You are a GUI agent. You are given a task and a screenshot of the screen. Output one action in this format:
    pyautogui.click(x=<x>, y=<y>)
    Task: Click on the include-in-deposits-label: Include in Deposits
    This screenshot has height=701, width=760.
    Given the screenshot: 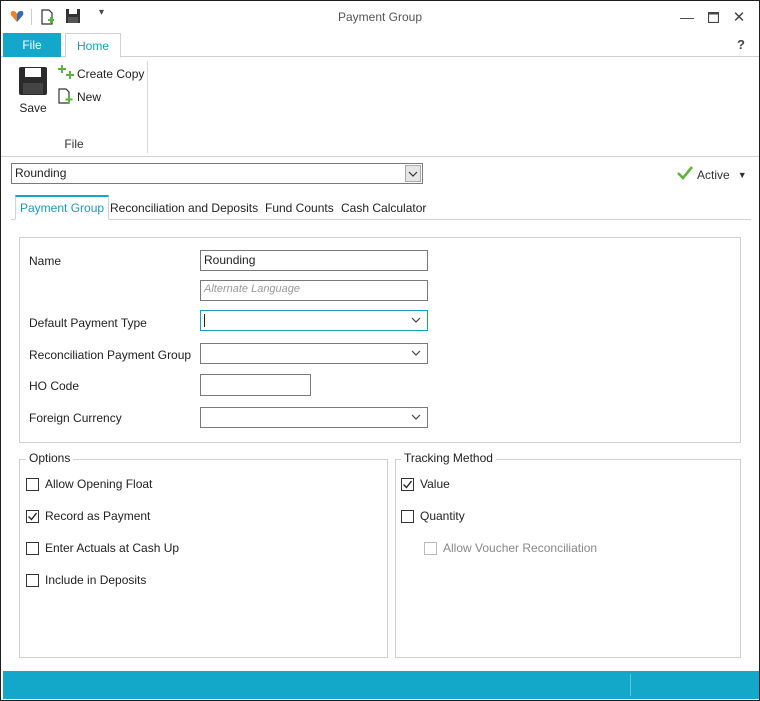 What is the action you would take?
    pyautogui.click(x=96, y=580)
    